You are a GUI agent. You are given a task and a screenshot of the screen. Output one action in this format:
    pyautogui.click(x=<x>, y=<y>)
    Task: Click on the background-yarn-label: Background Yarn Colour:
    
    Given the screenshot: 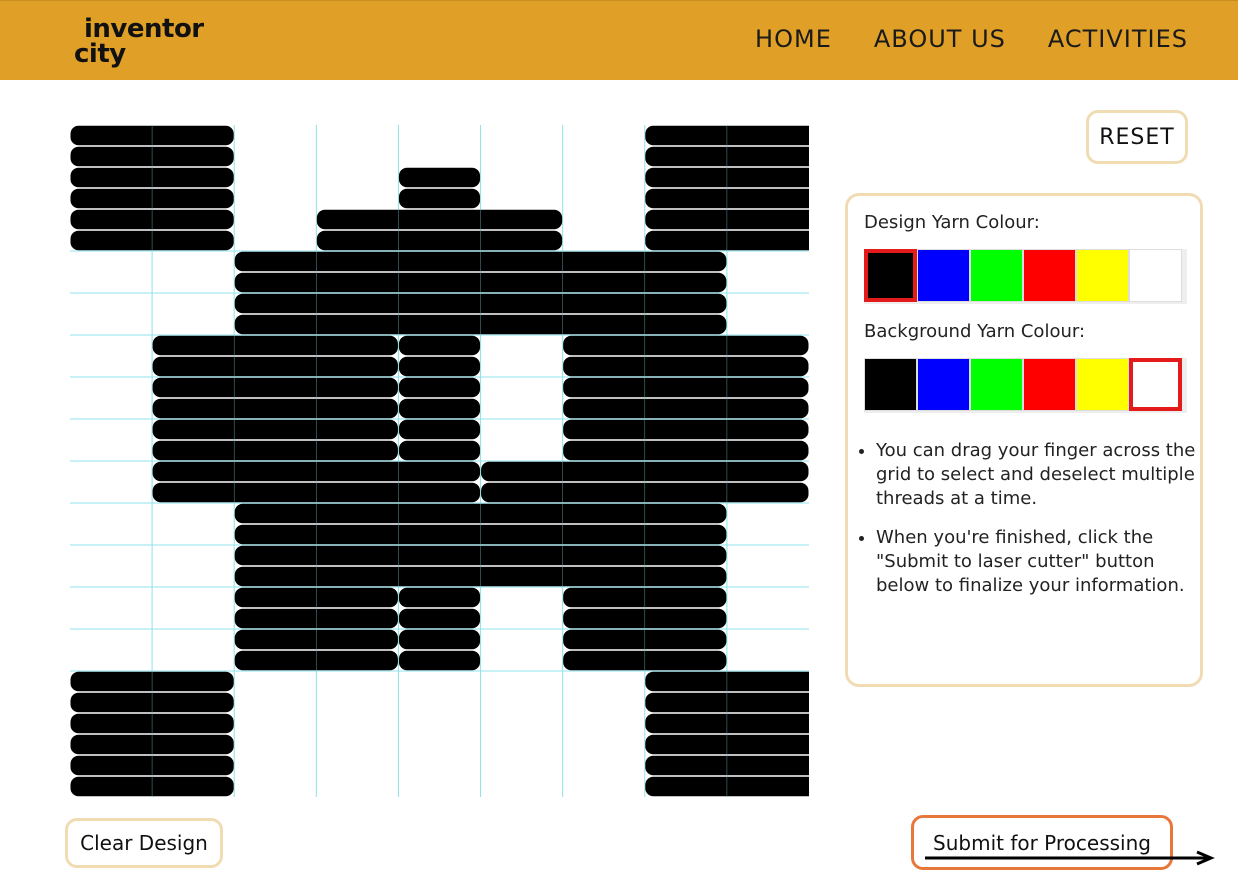 What is the action you would take?
    pyautogui.click(x=975, y=331)
    